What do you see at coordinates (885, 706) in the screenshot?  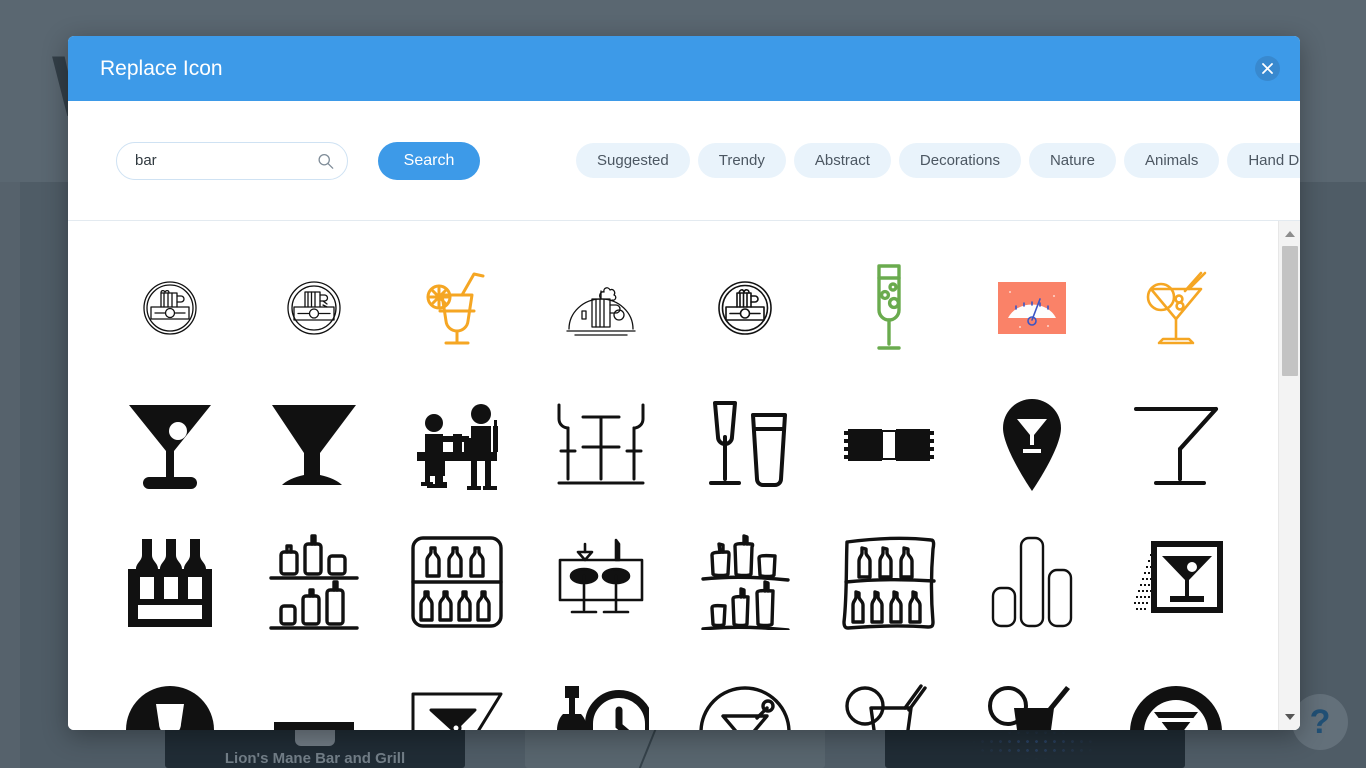 I see `drink-straw-outline-icon` at bounding box center [885, 706].